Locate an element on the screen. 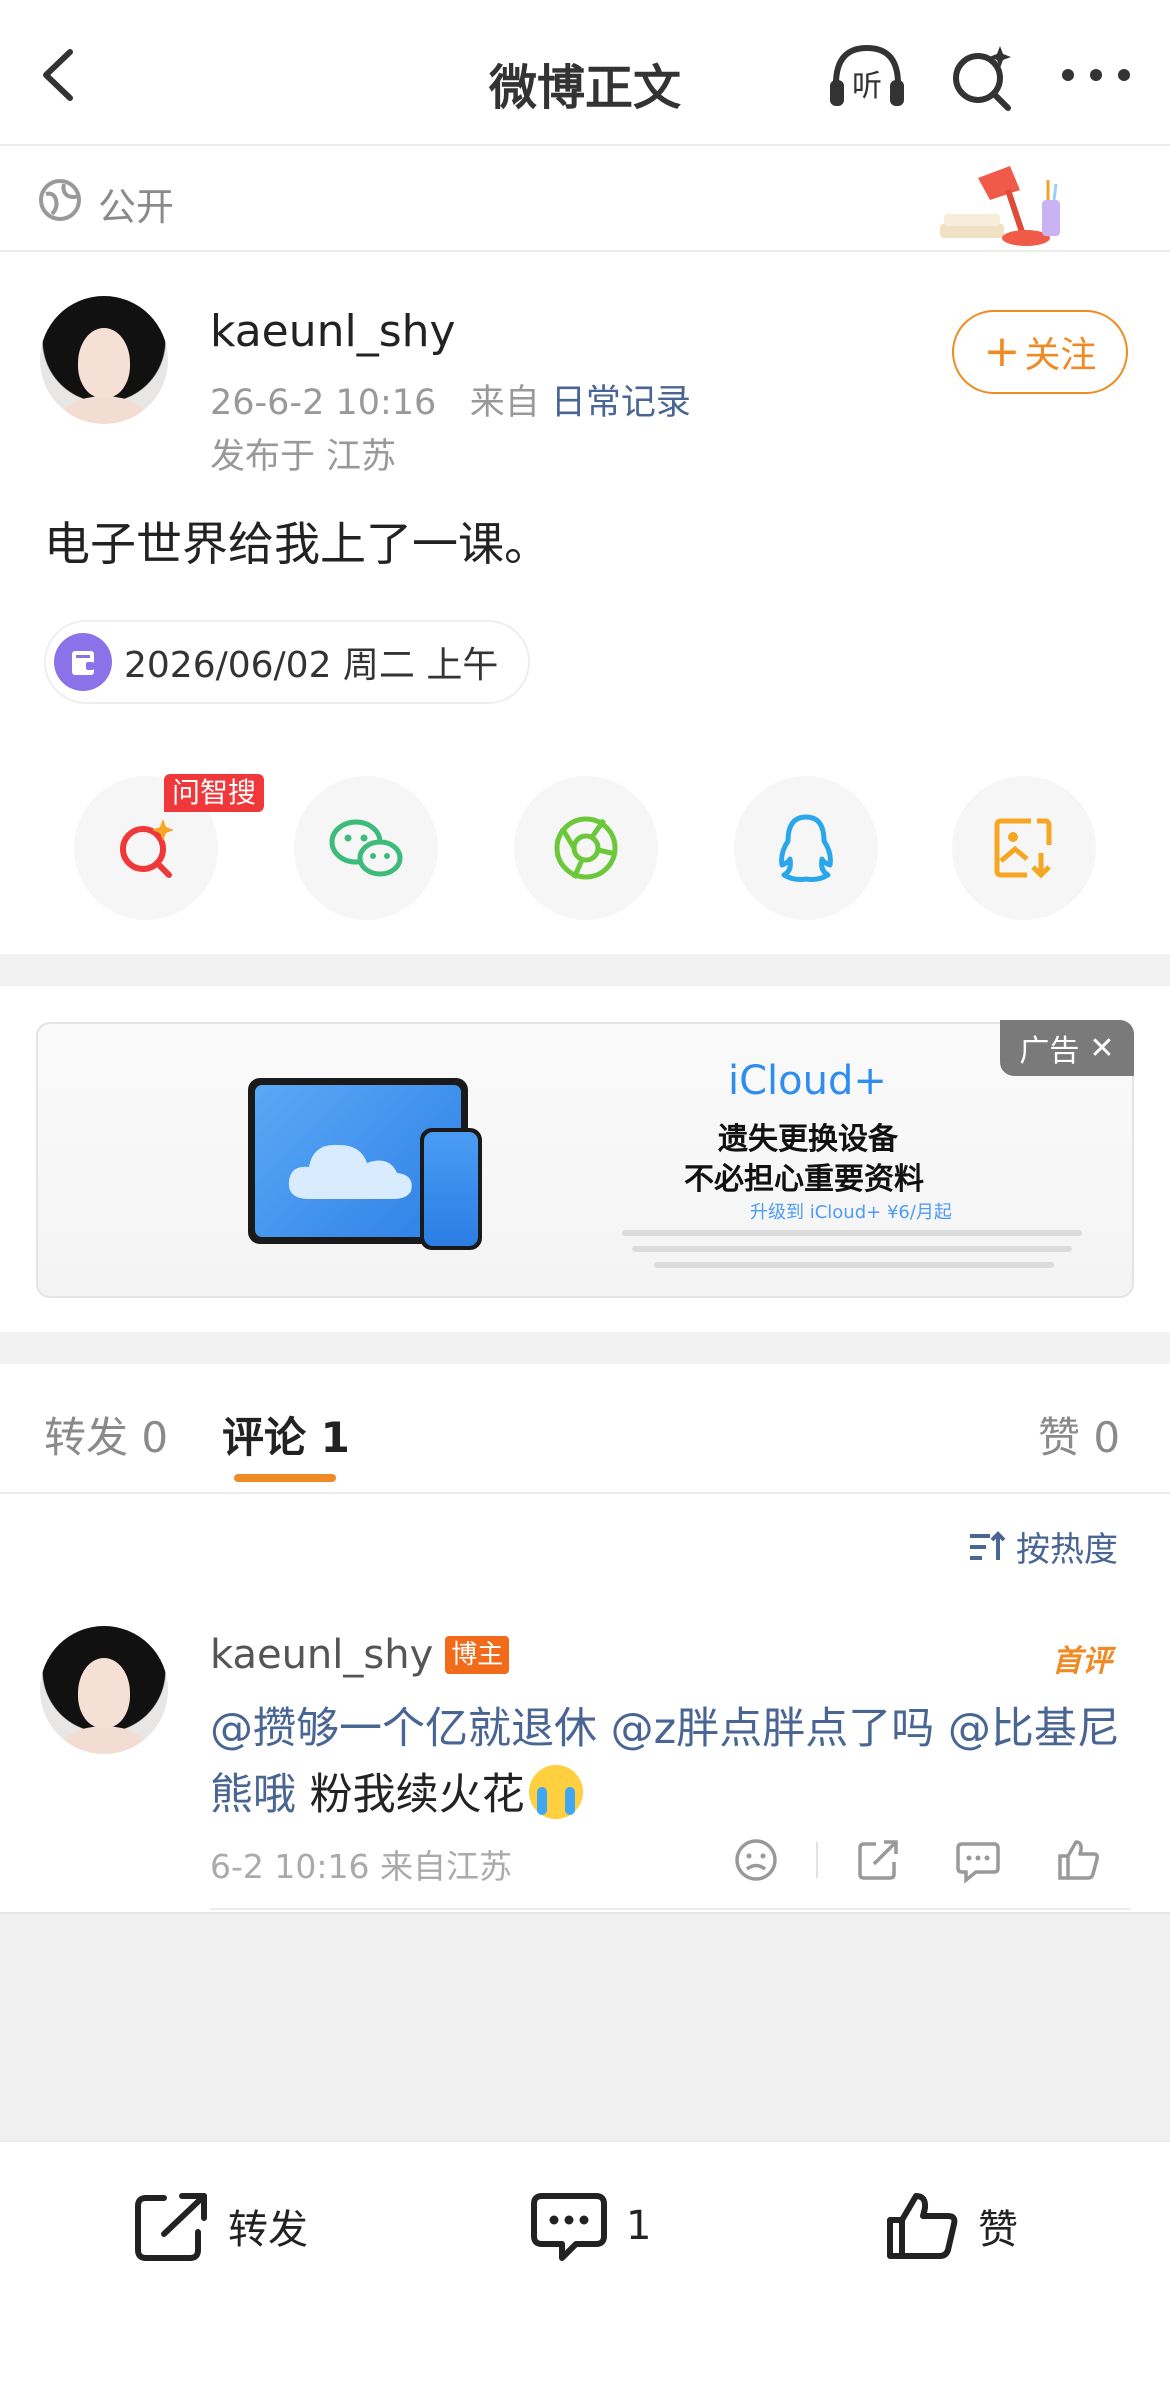  active-tab-indicator is located at coordinates (285, 1478).